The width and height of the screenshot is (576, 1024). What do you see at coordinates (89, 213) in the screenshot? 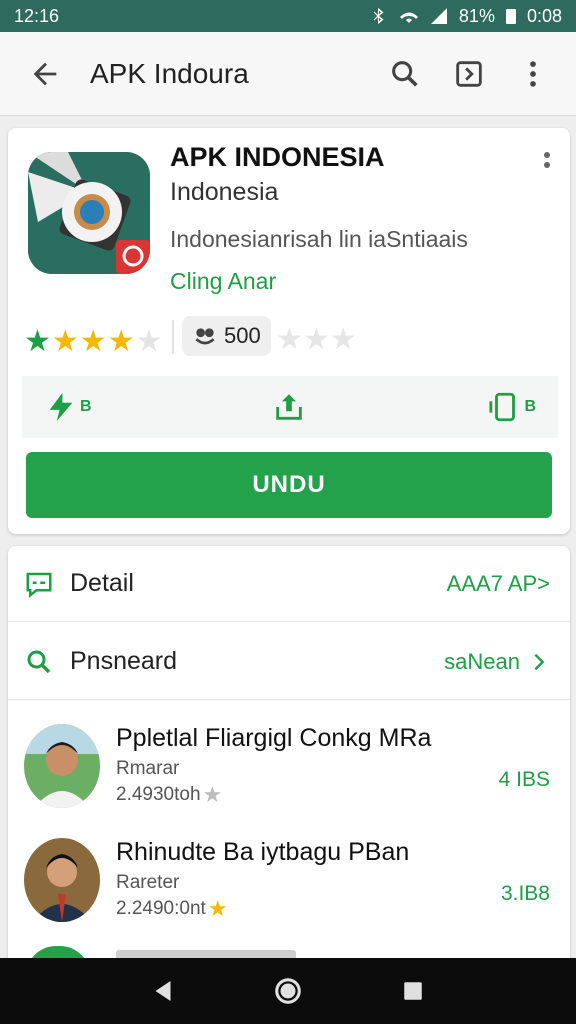
I see `app-icon` at bounding box center [89, 213].